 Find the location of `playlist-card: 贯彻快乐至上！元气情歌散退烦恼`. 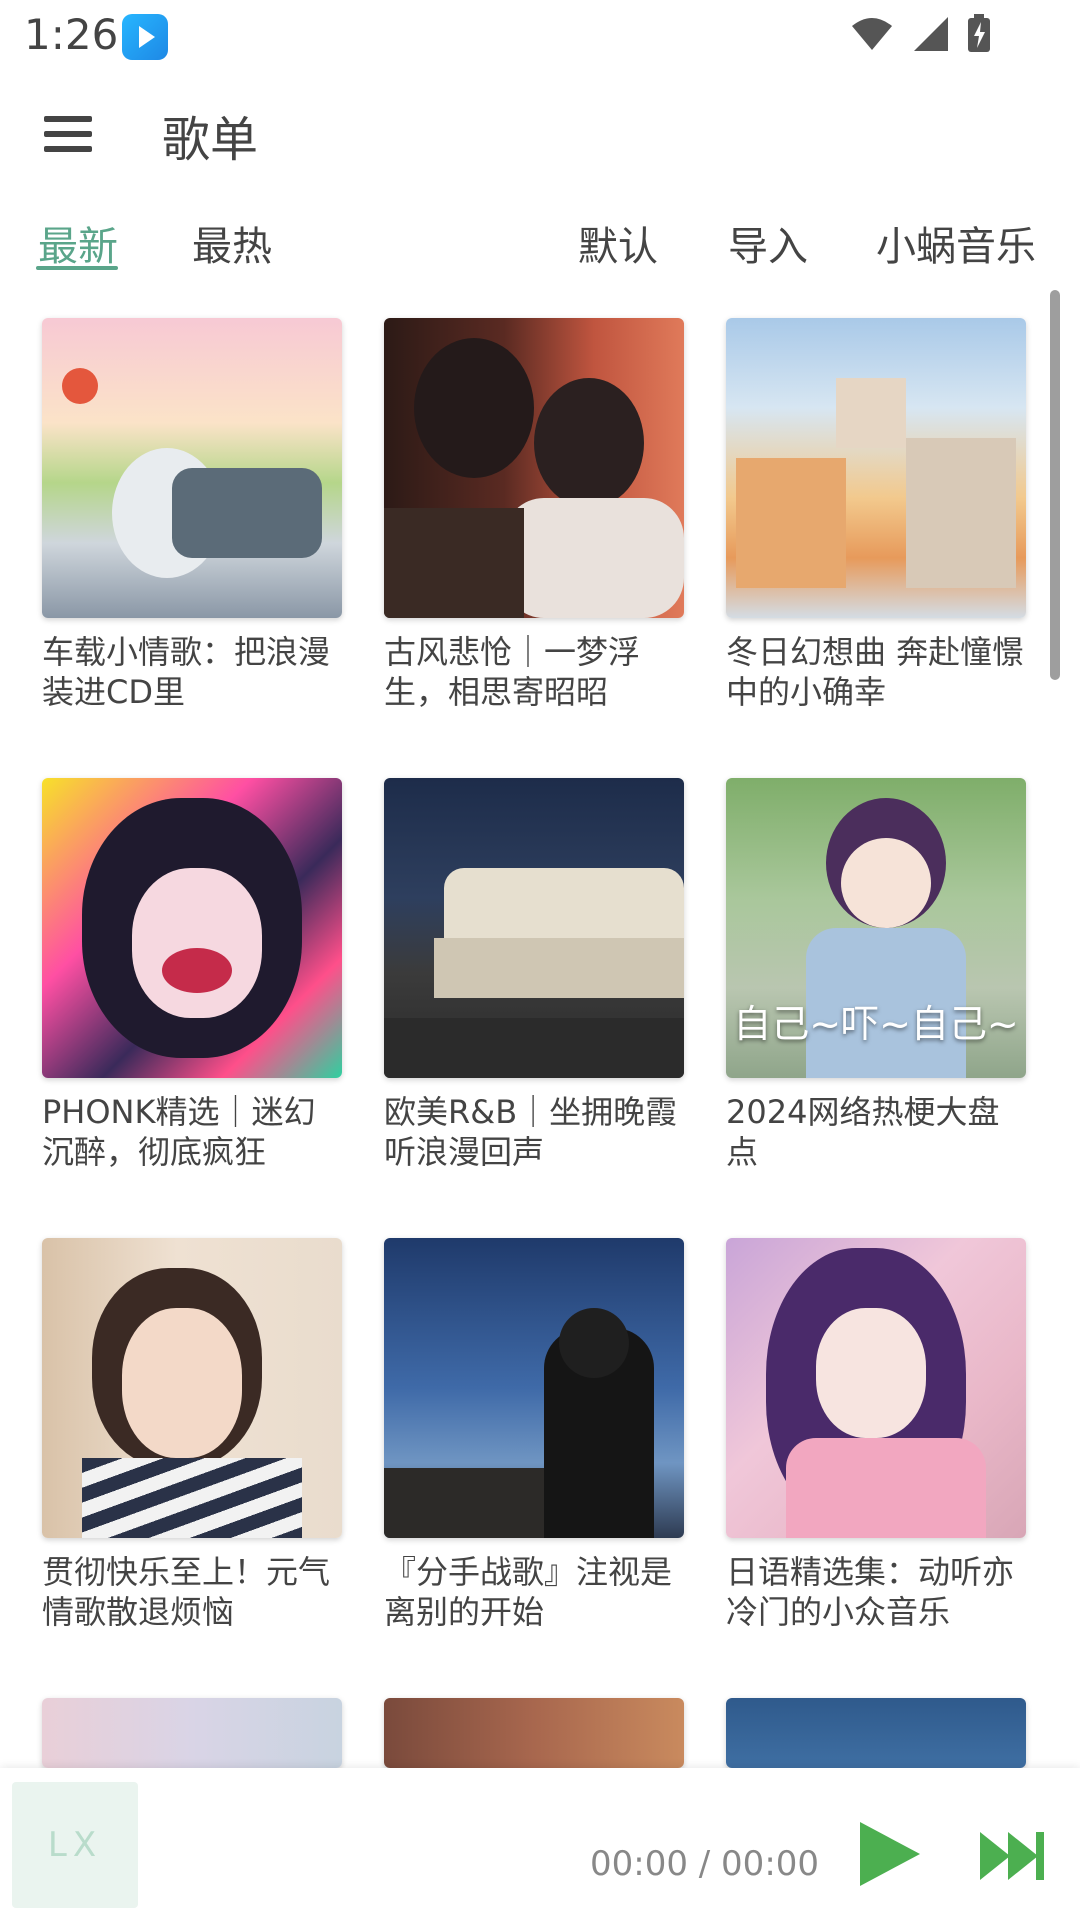

playlist-card: 贯彻快乐至上！元气情歌散退烦恼 is located at coordinates (192, 1435).